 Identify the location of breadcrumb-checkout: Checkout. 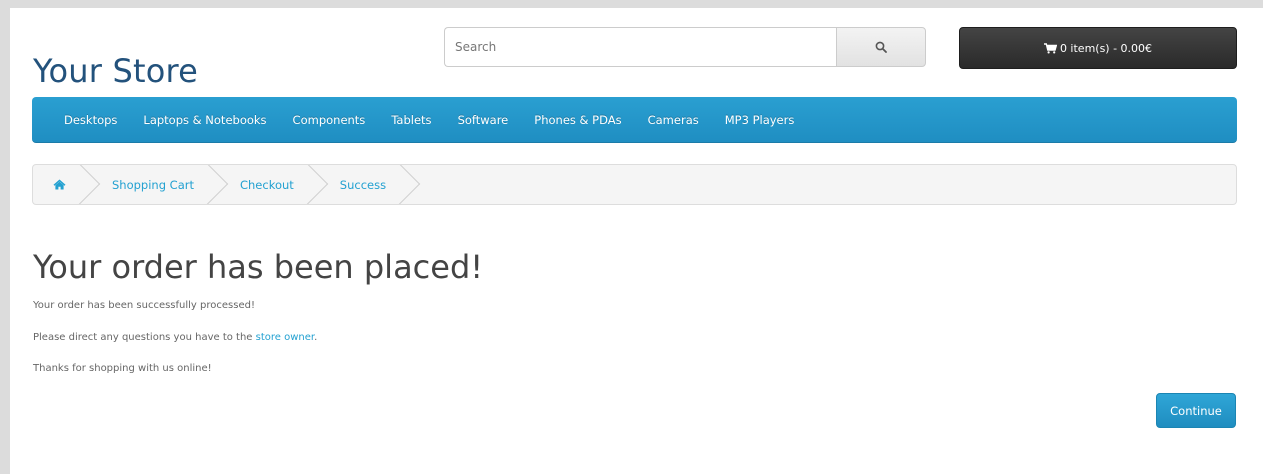
(266, 184).